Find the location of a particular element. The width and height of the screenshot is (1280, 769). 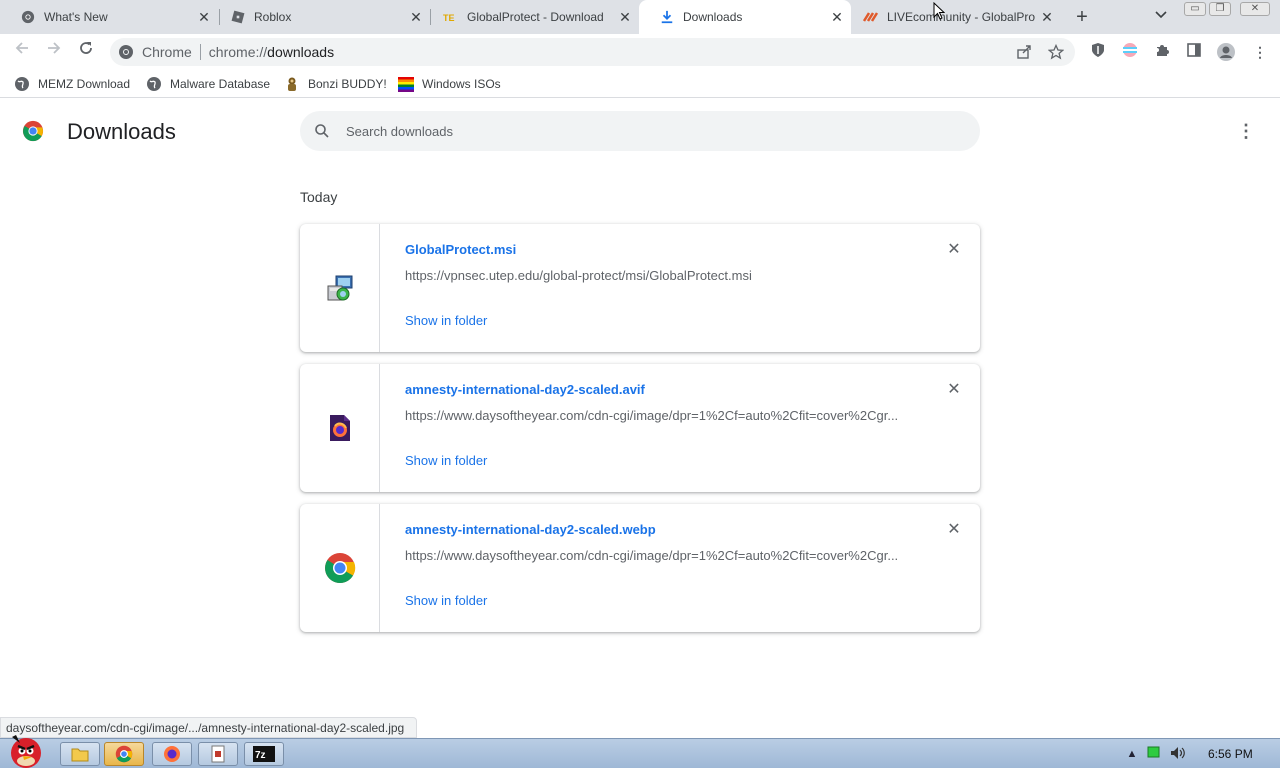

windows-flag-icon is located at coordinates (406, 84).